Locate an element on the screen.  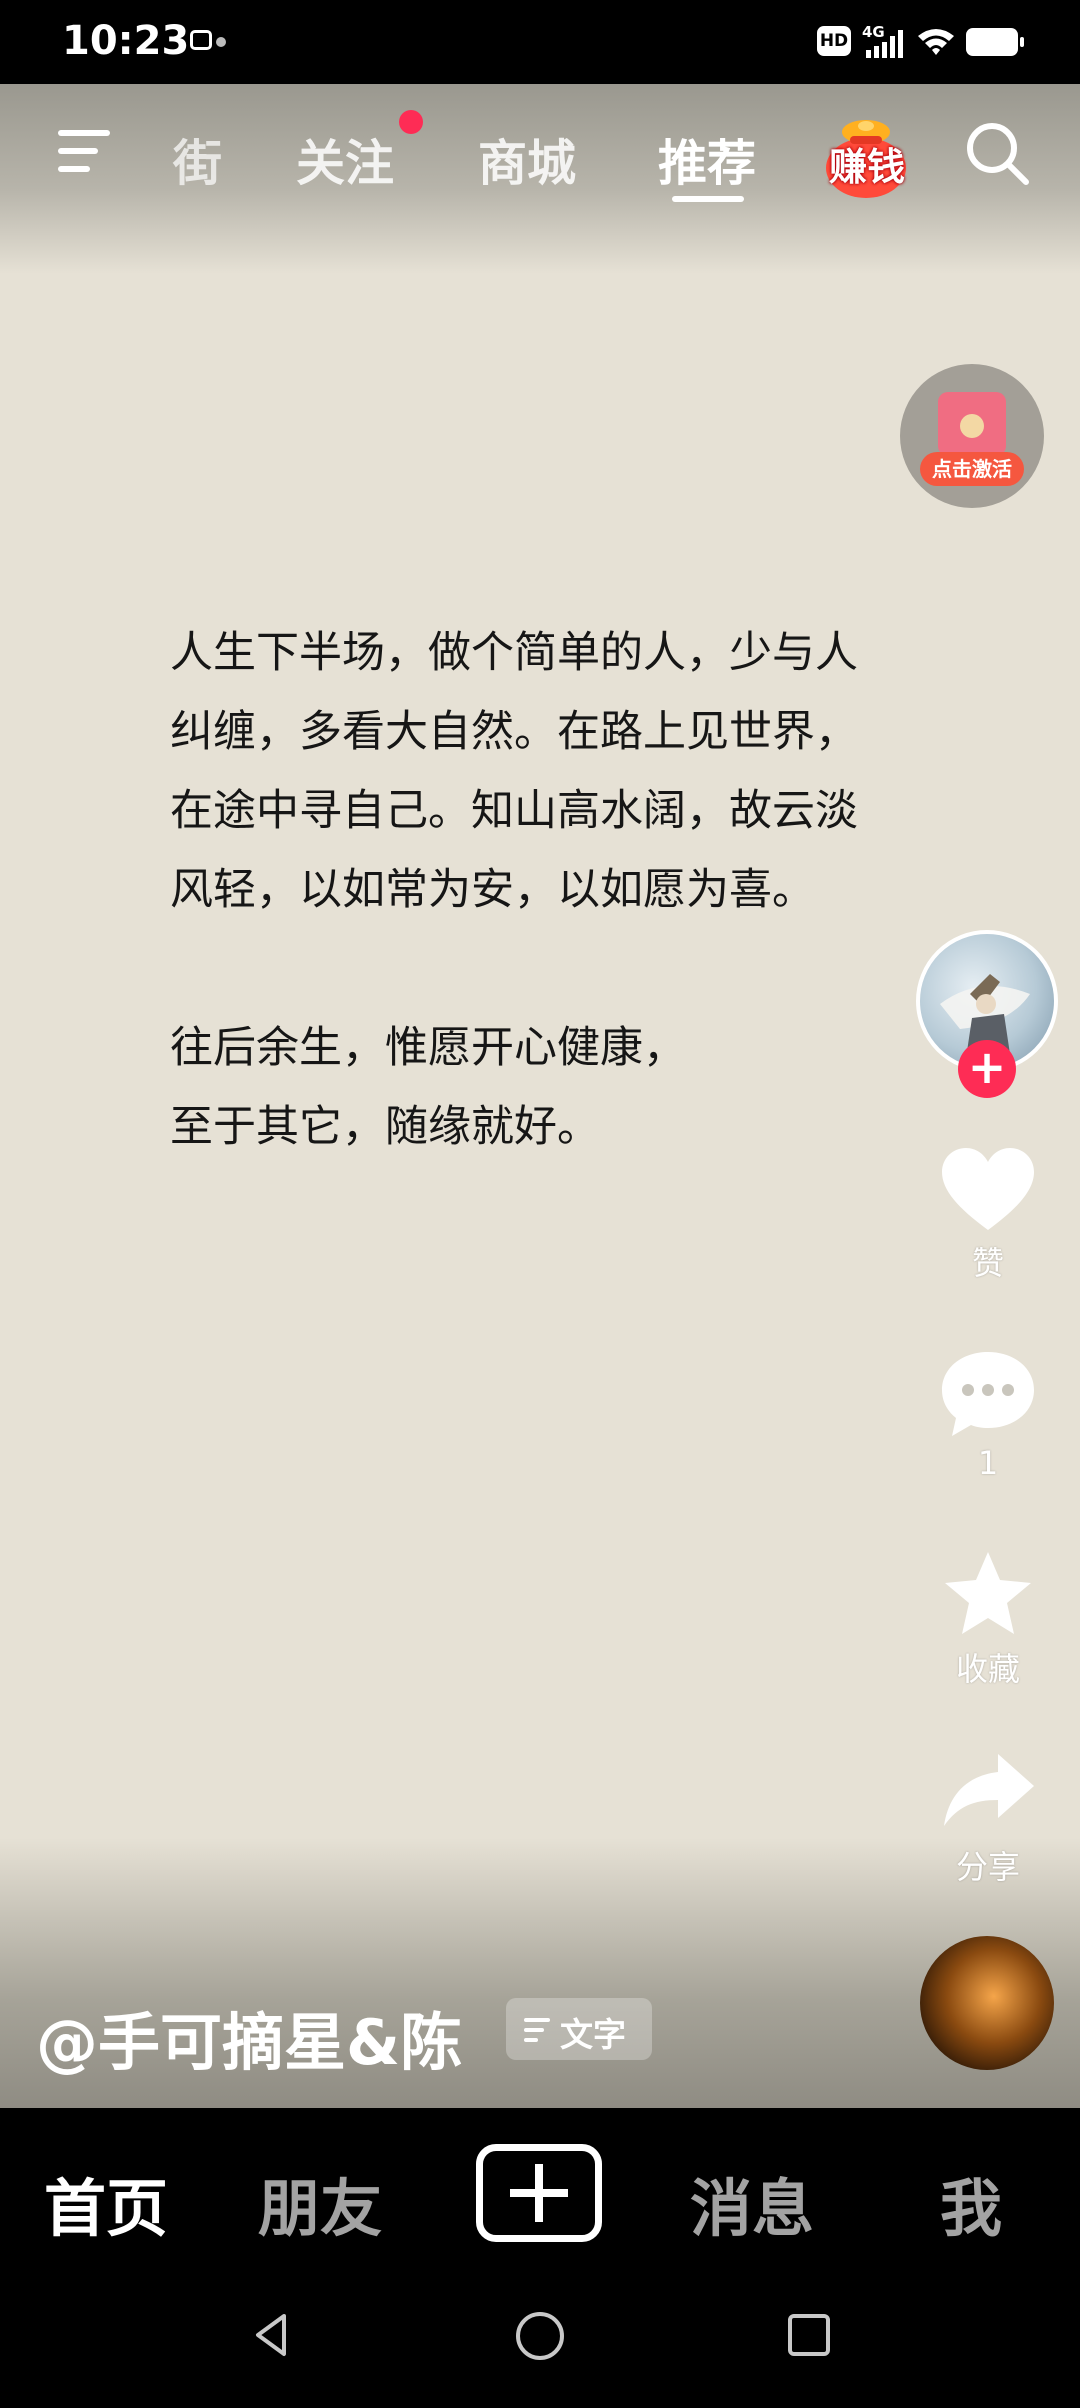
tab-messages: 消息 is located at coordinates (752, 2203).